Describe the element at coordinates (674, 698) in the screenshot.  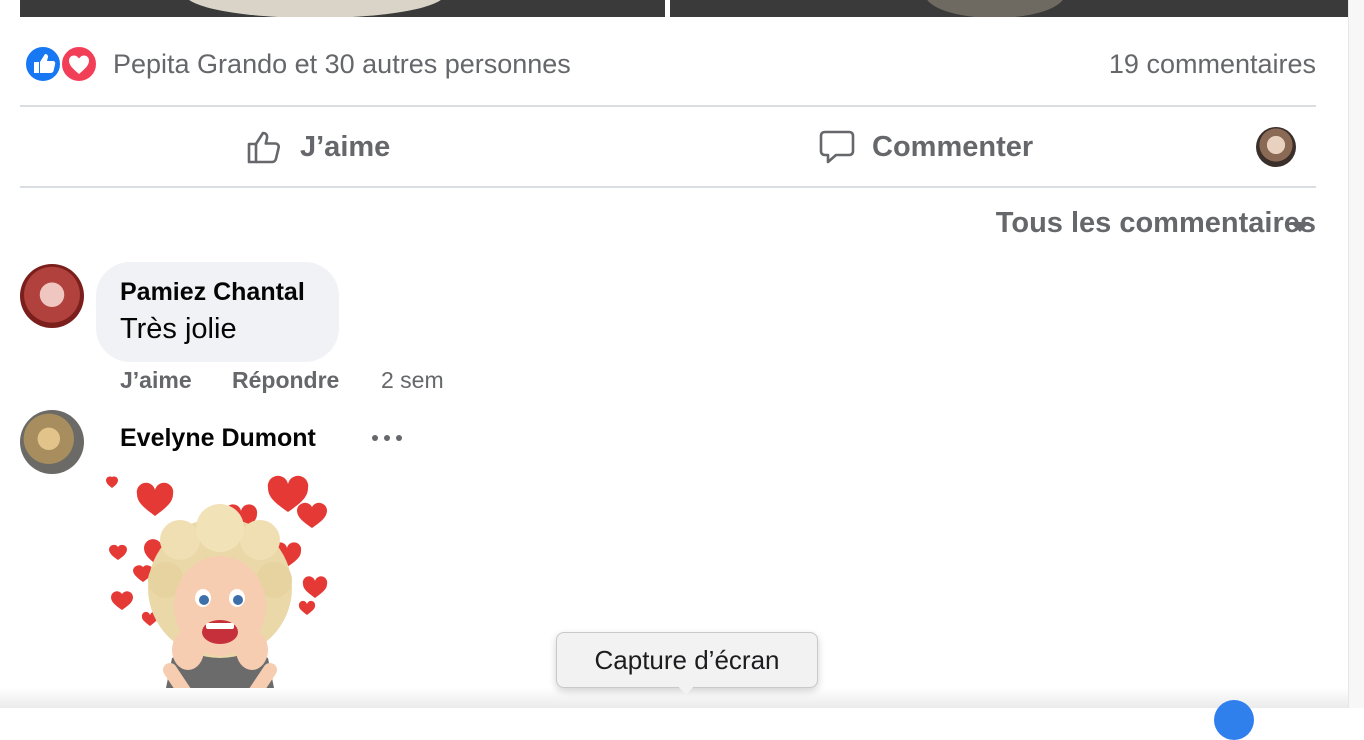
I see `bottom-fade` at that location.